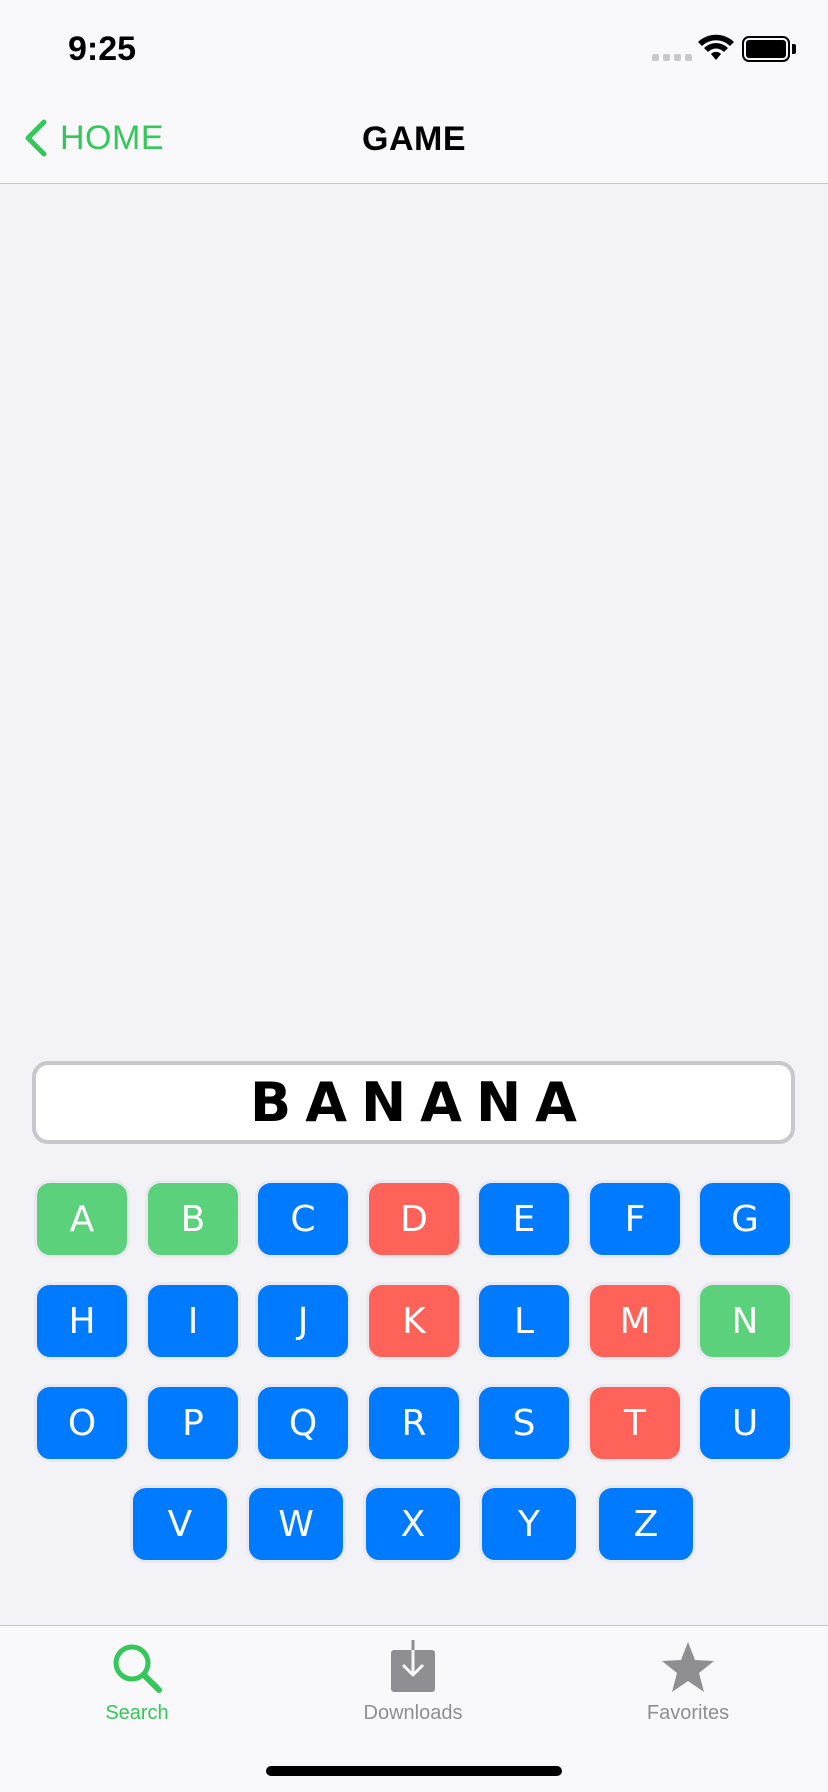 Image resolution: width=828 pixels, height=1792 pixels. What do you see at coordinates (193, 1219) in the screenshot?
I see `key-b: B` at bounding box center [193, 1219].